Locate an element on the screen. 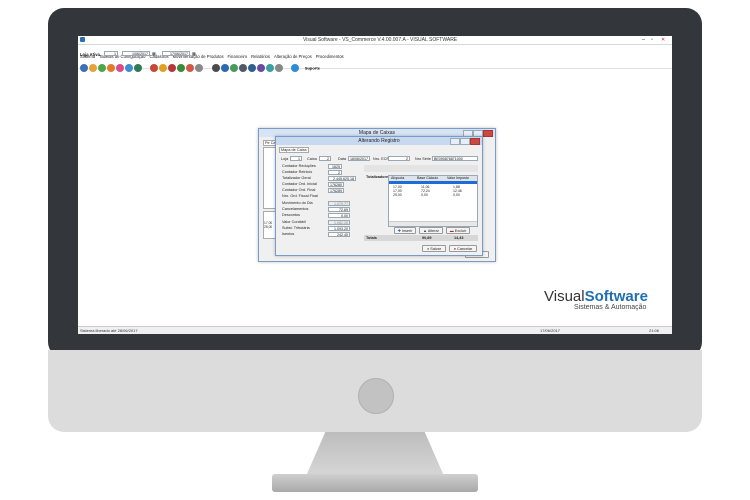 The image size is (750, 500). table-row-selected is located at coordinates (433, 182).